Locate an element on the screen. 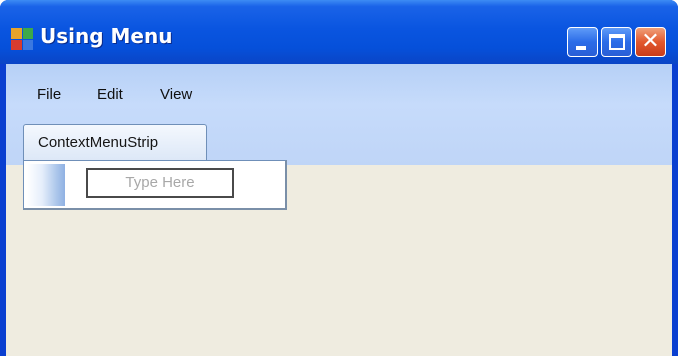 The width and height of the screenshot is (682, 358). image-margin-strip is located at coordinates (46, 185).